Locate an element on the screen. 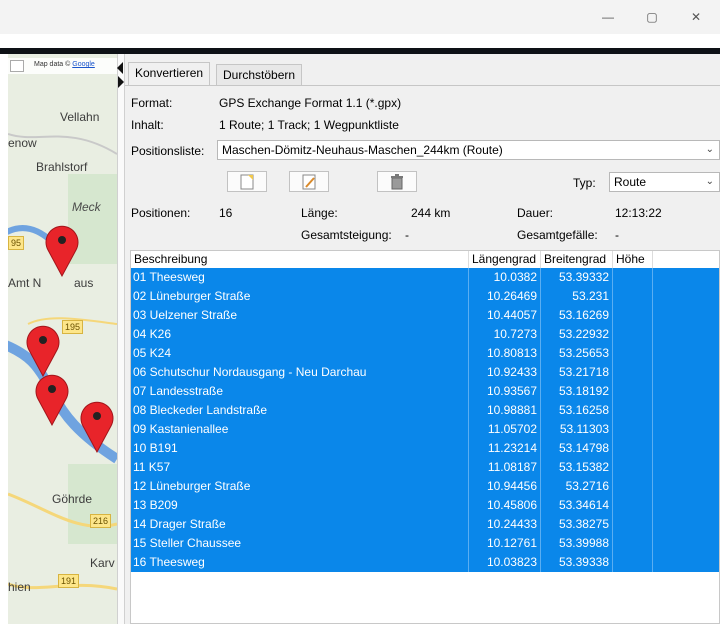 This screenshot has width=720, height=624. cell-laengengrad: 10.98881 is located at coordinates (505, 410).